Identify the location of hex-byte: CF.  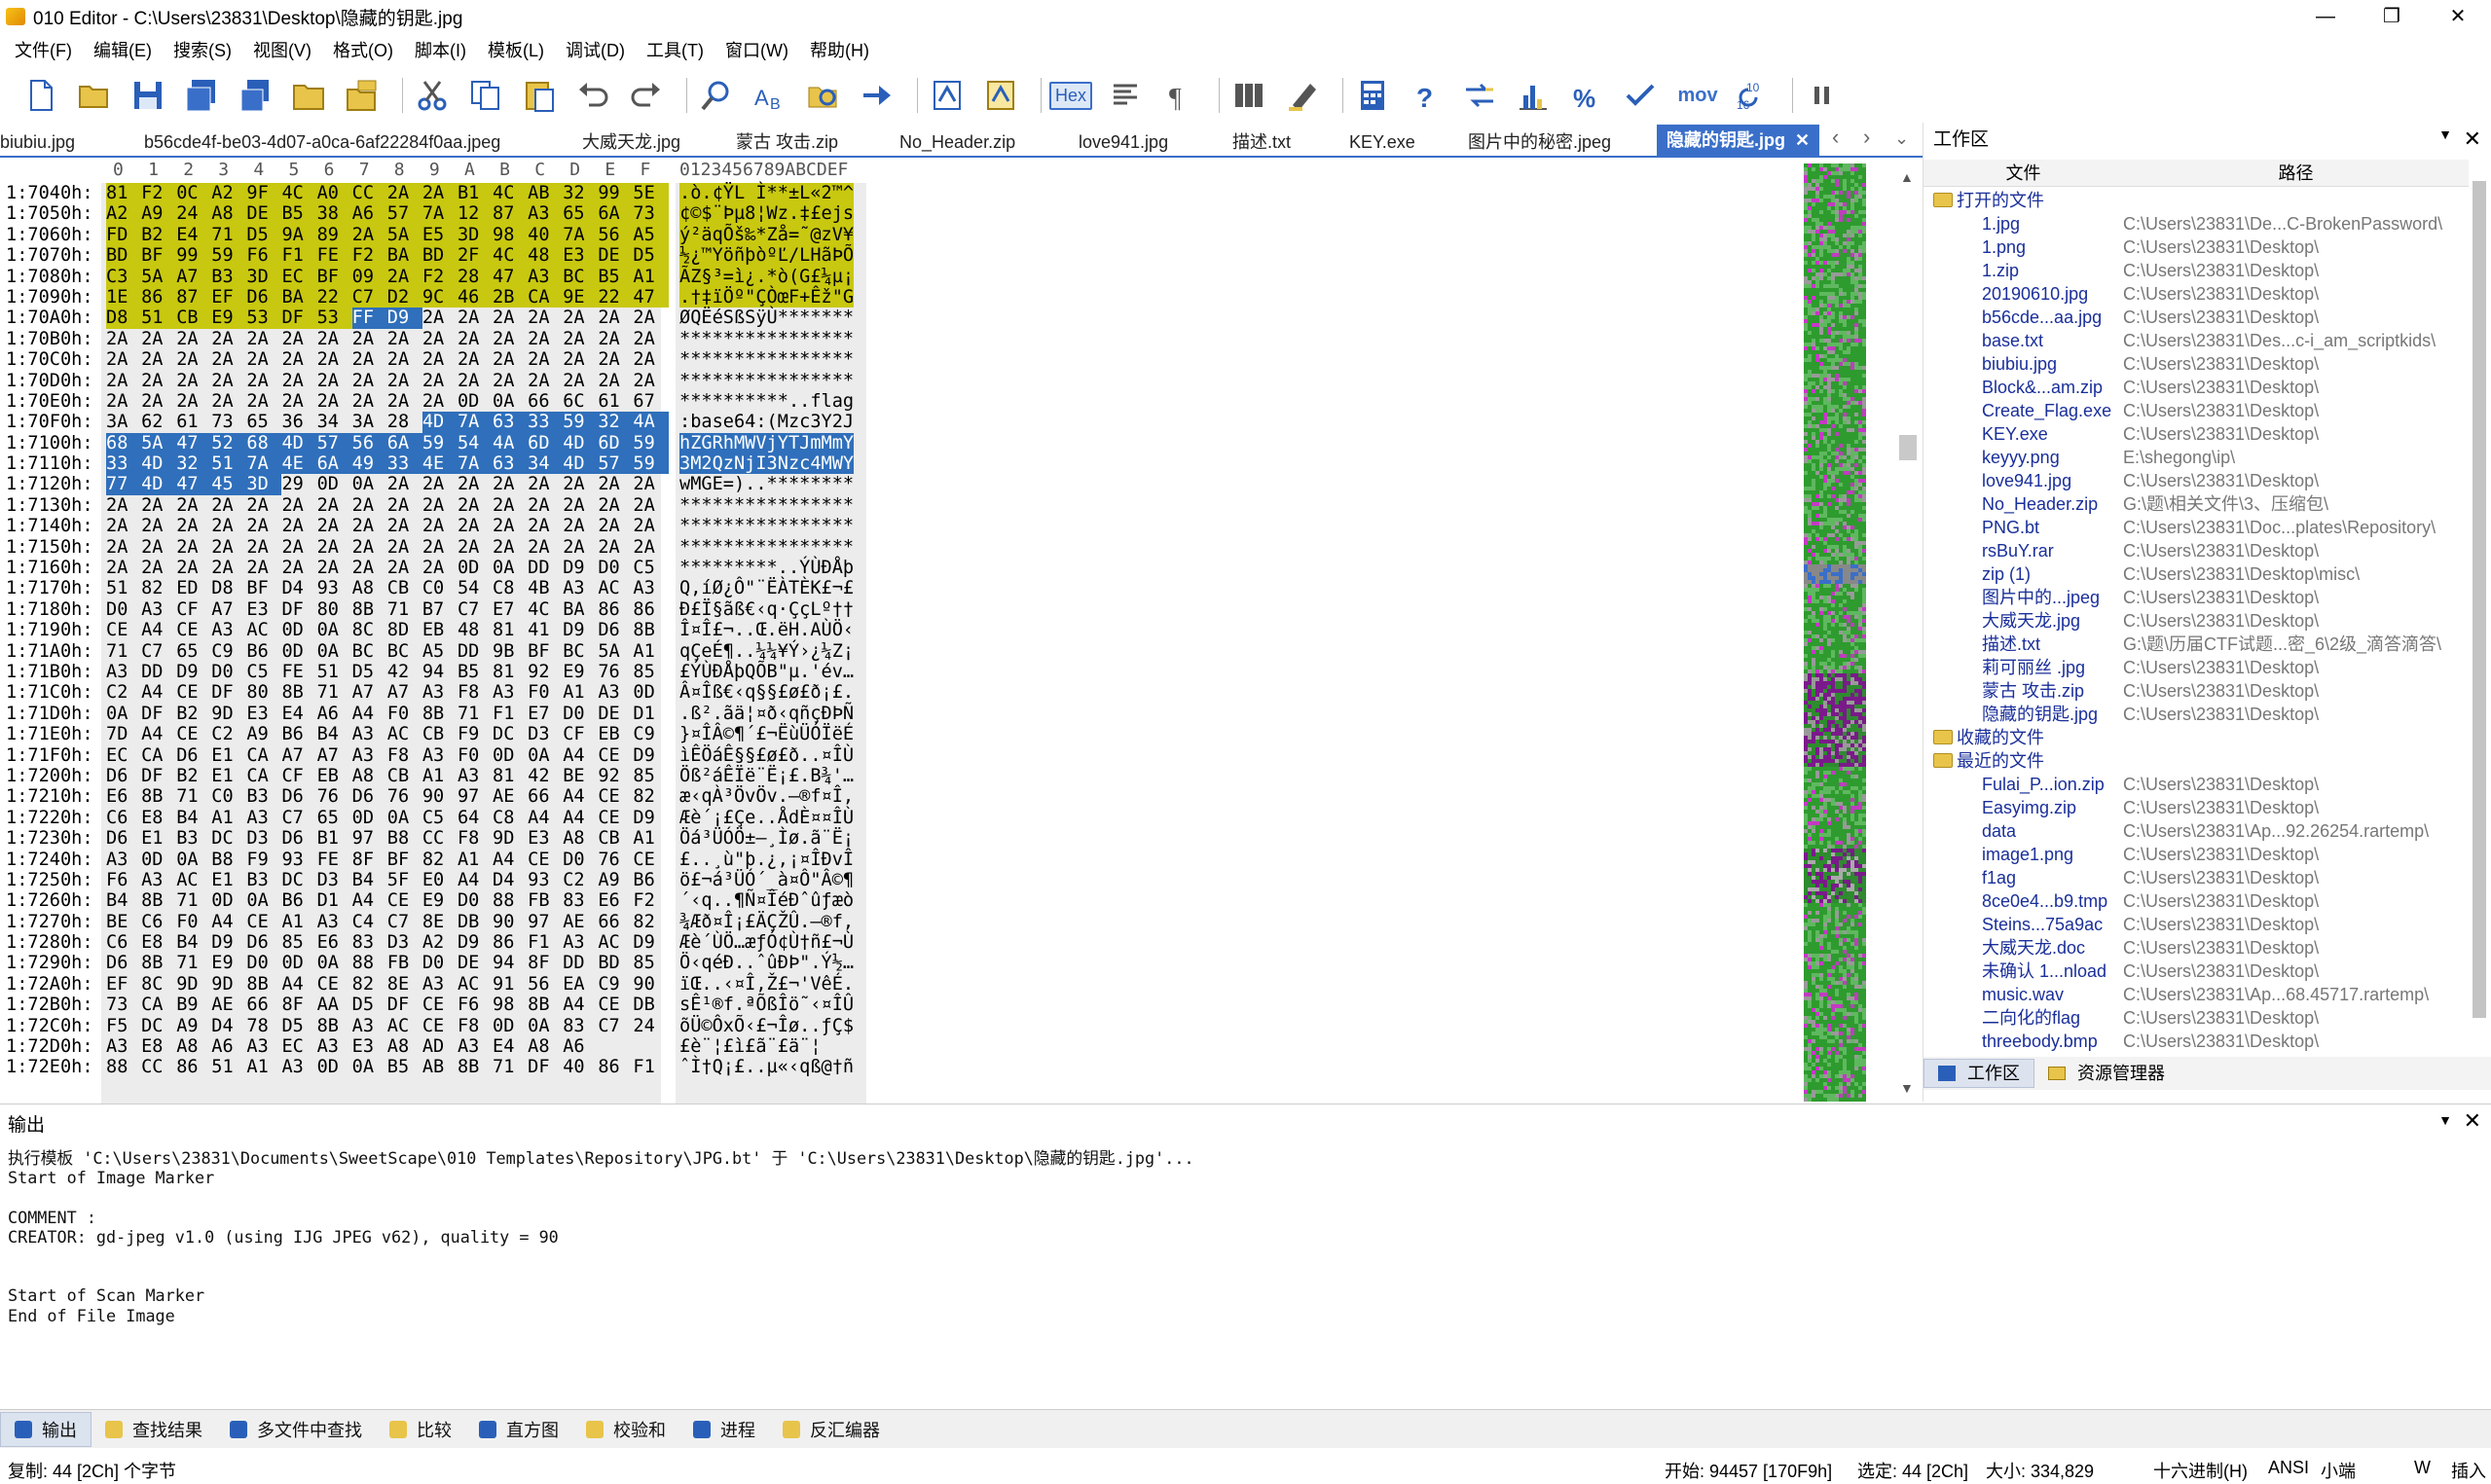
(193, 610).